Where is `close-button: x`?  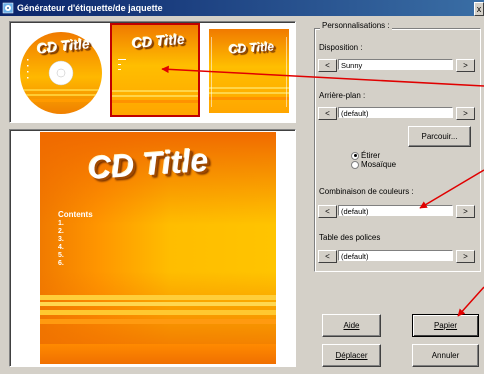
close-button: x is located at coordinates (479, 9).